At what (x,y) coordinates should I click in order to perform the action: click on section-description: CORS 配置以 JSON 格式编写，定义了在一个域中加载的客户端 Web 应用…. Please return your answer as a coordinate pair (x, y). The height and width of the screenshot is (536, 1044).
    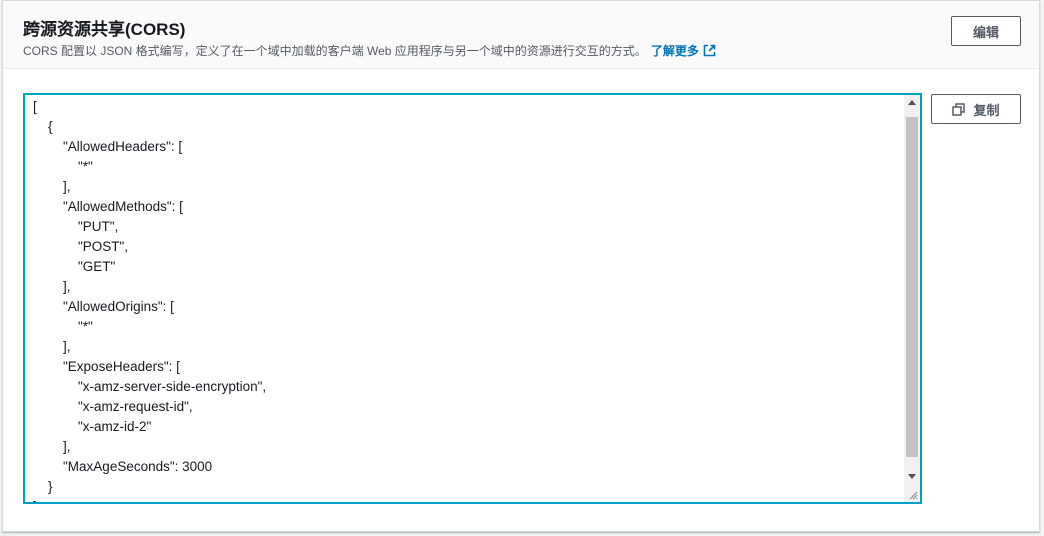
    Looking at the image, I should click on (369, 50).